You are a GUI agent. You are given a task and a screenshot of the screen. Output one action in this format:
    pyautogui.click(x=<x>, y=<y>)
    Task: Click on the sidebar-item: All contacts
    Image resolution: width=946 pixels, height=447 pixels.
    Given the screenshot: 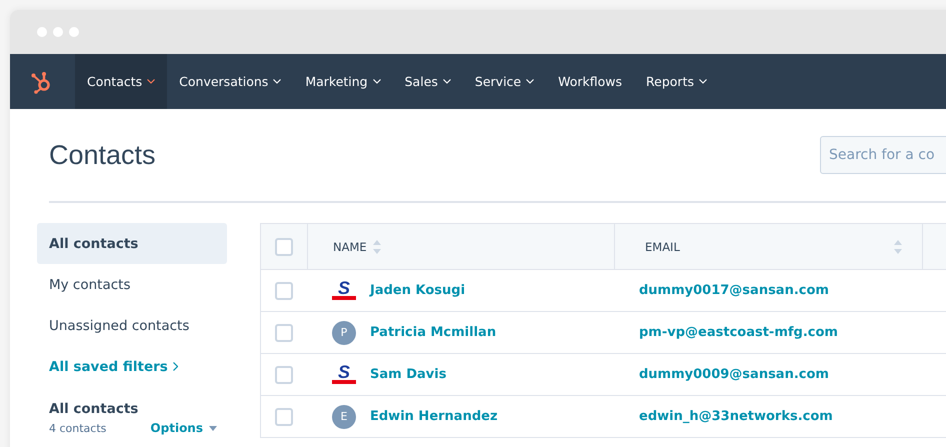 What is the action you would take?
    pyautogui.click(x=132, y=243)
    